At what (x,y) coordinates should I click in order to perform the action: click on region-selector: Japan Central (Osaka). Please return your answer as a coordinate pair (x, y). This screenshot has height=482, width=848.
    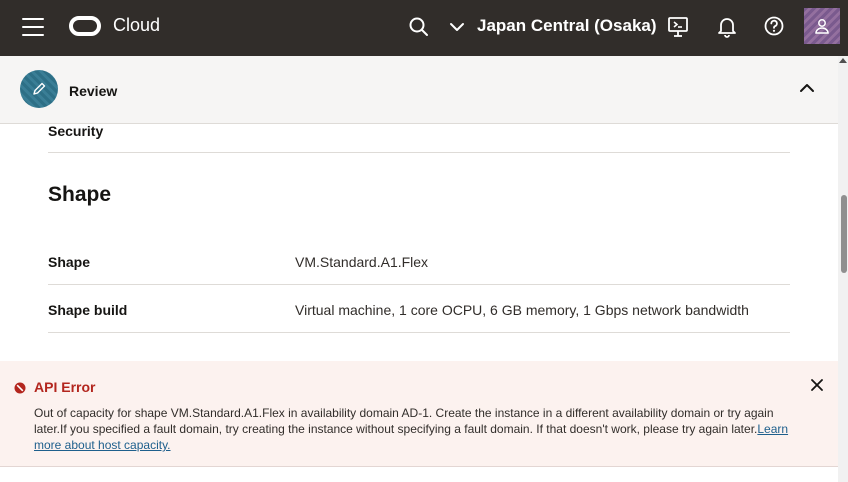
    Looking at the image, I should click on (567, 26).